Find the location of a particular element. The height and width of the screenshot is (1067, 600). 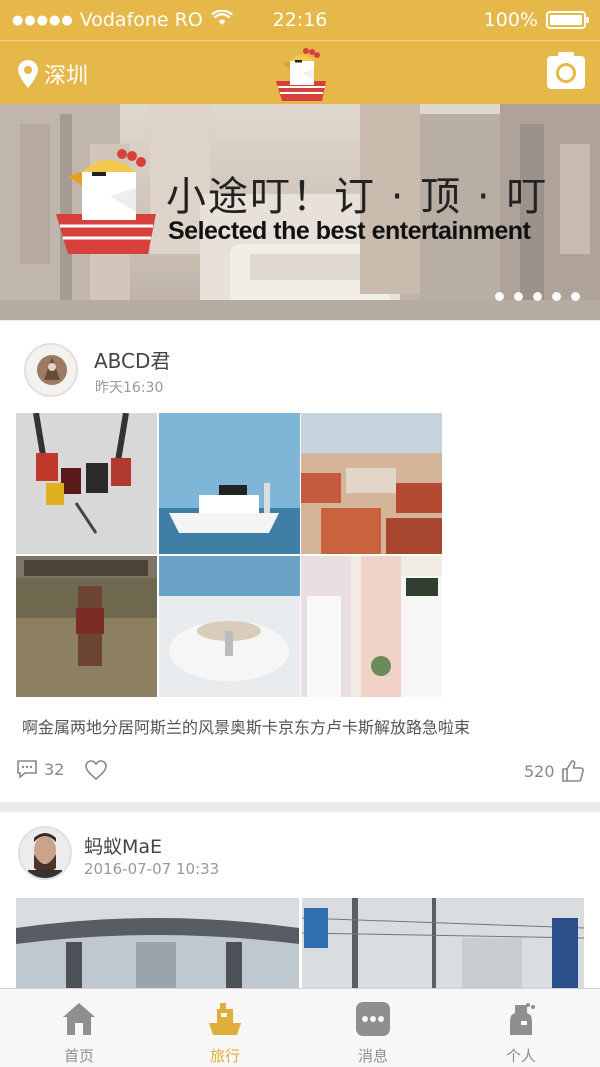

heart-icon is located at coordinates (96, 770).